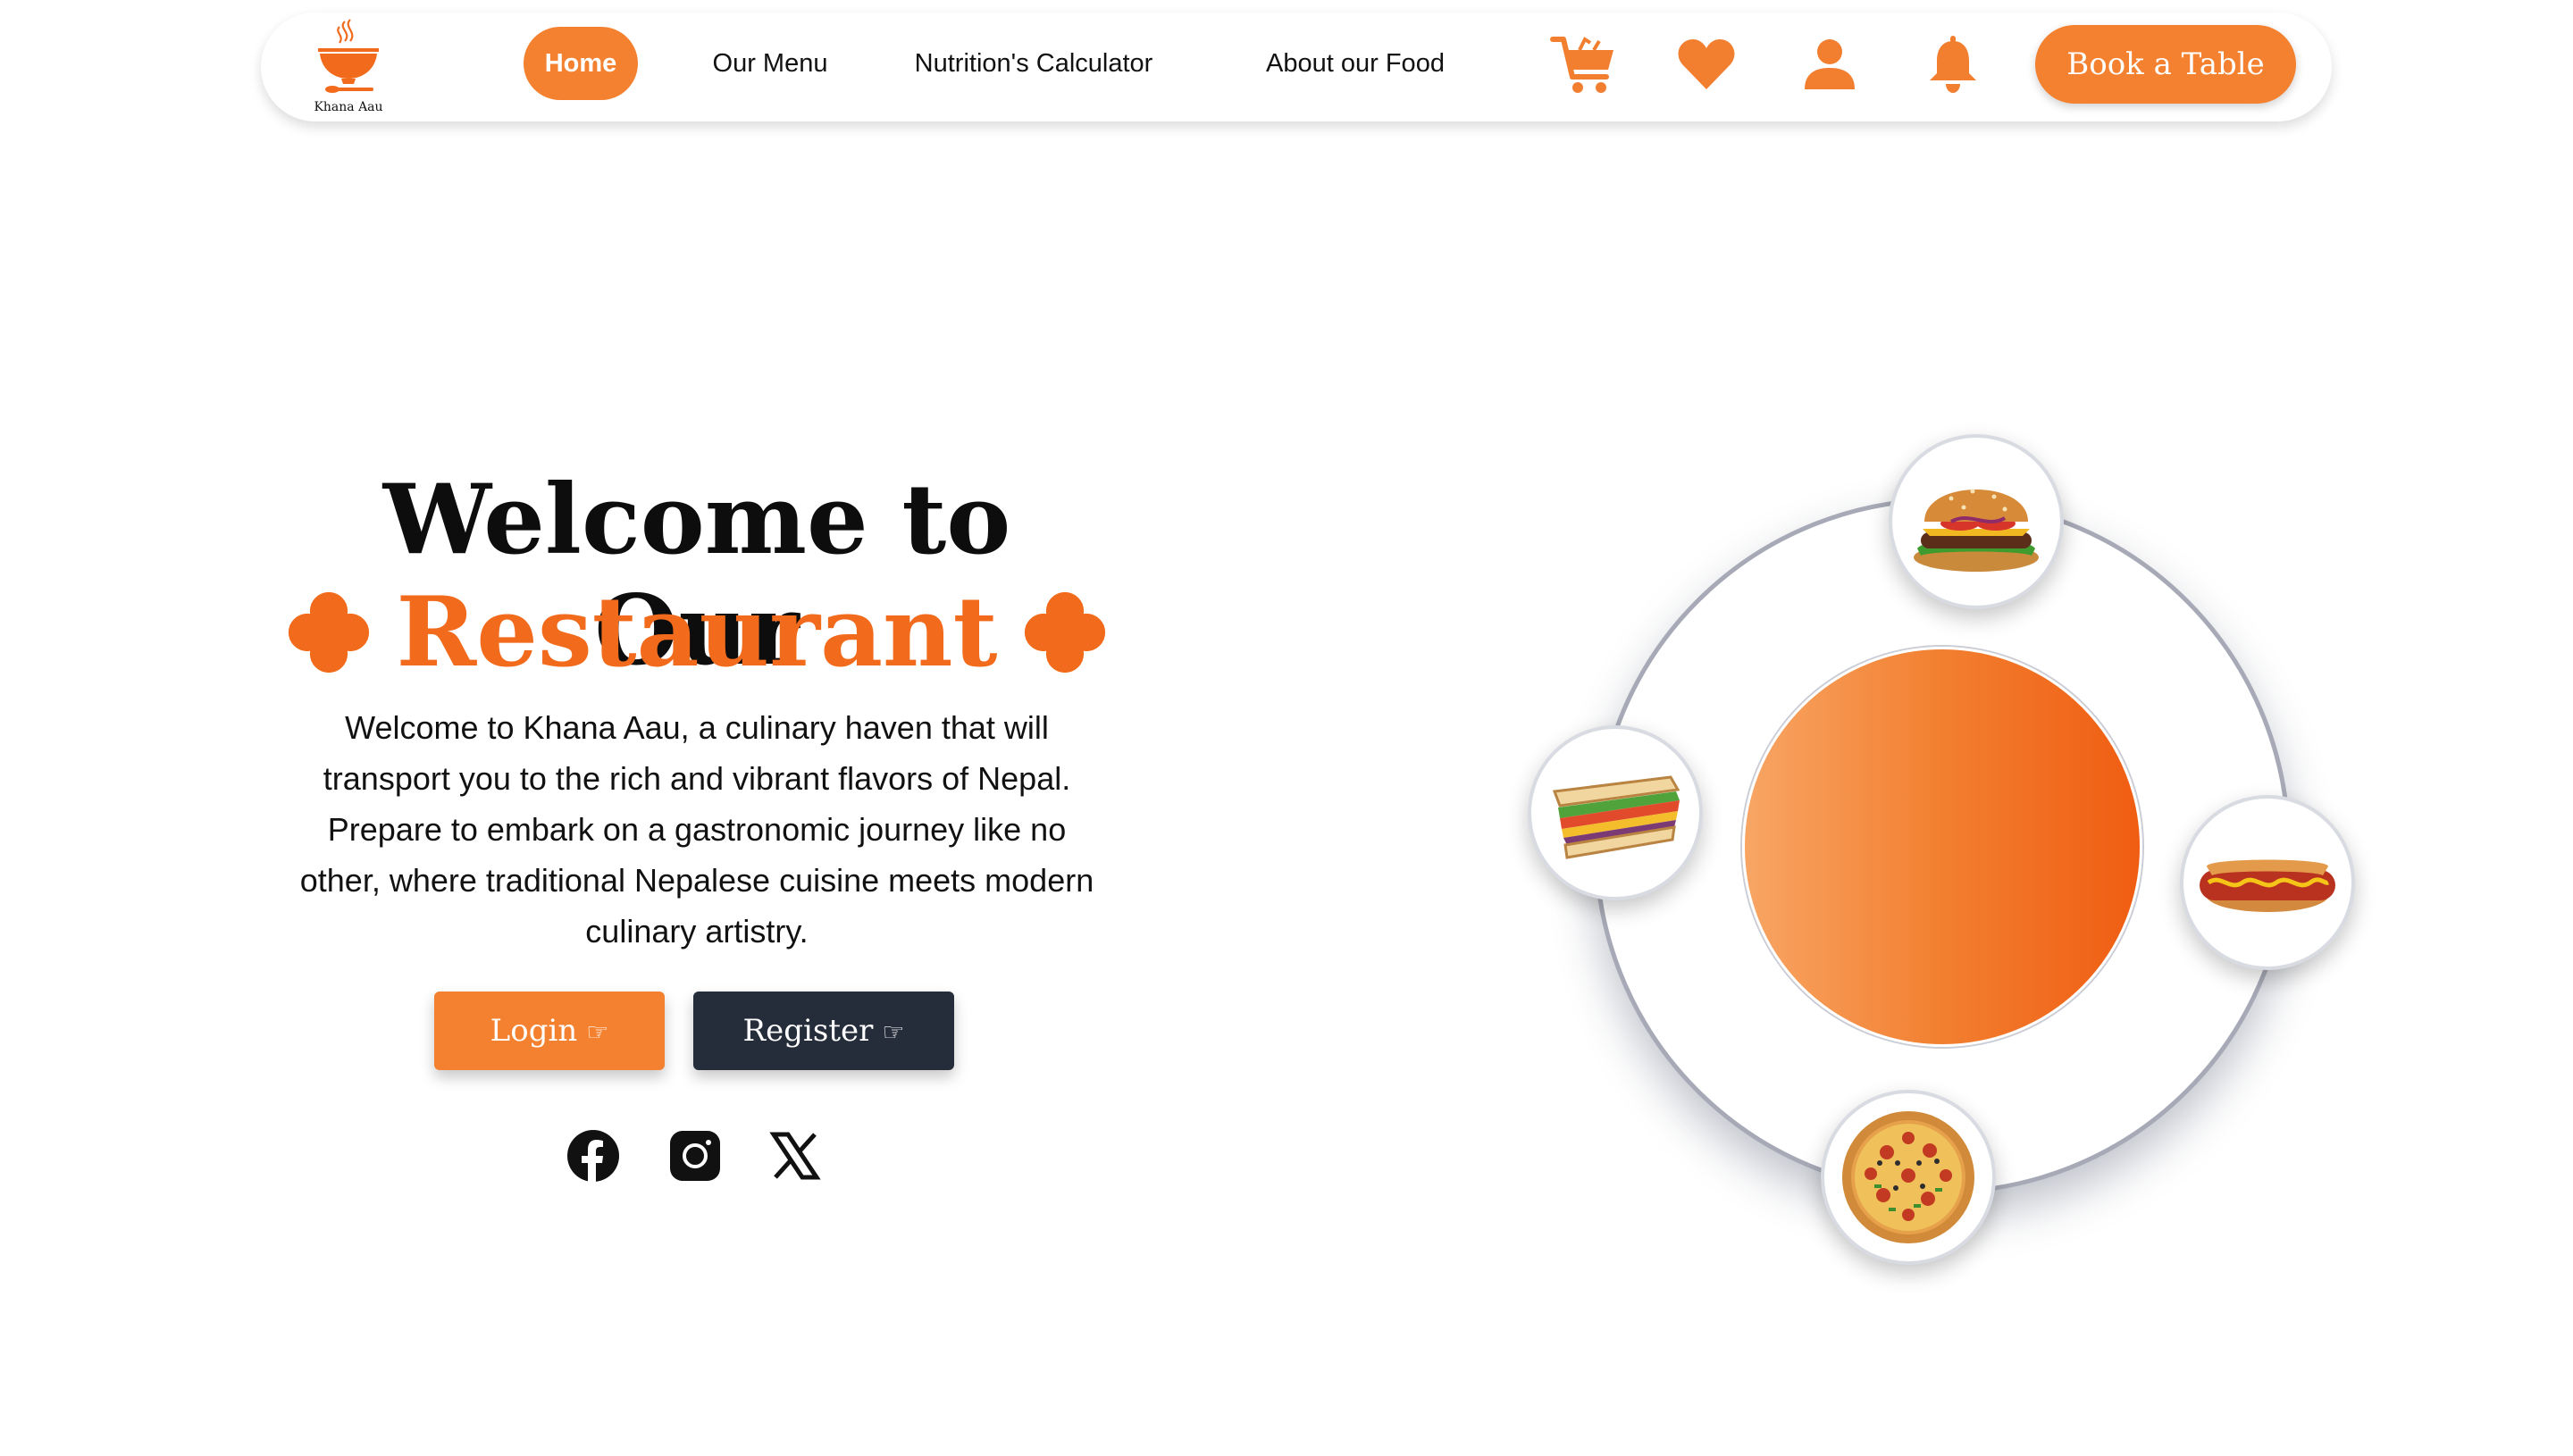  I want to click on register-label: Register, so click(808, 1031).